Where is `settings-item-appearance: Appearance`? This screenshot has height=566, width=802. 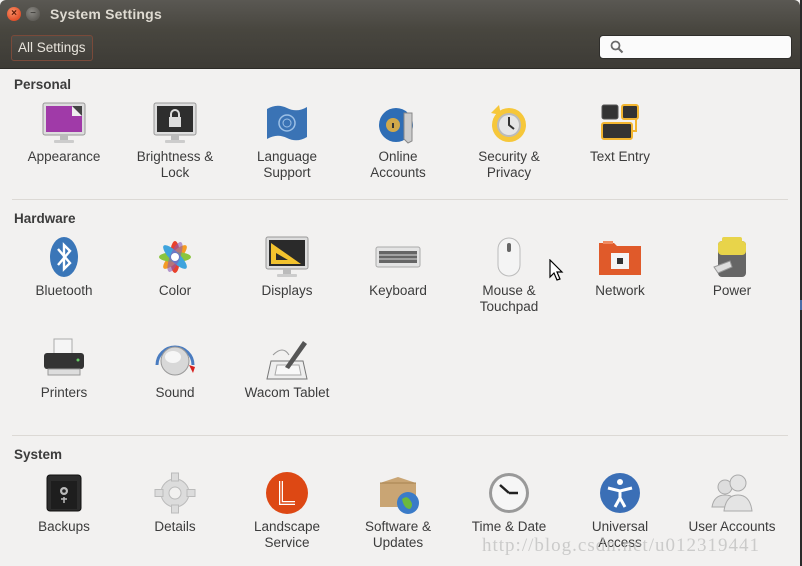 settings-item-appearance: Appearance is located at coordinates (64, 132).